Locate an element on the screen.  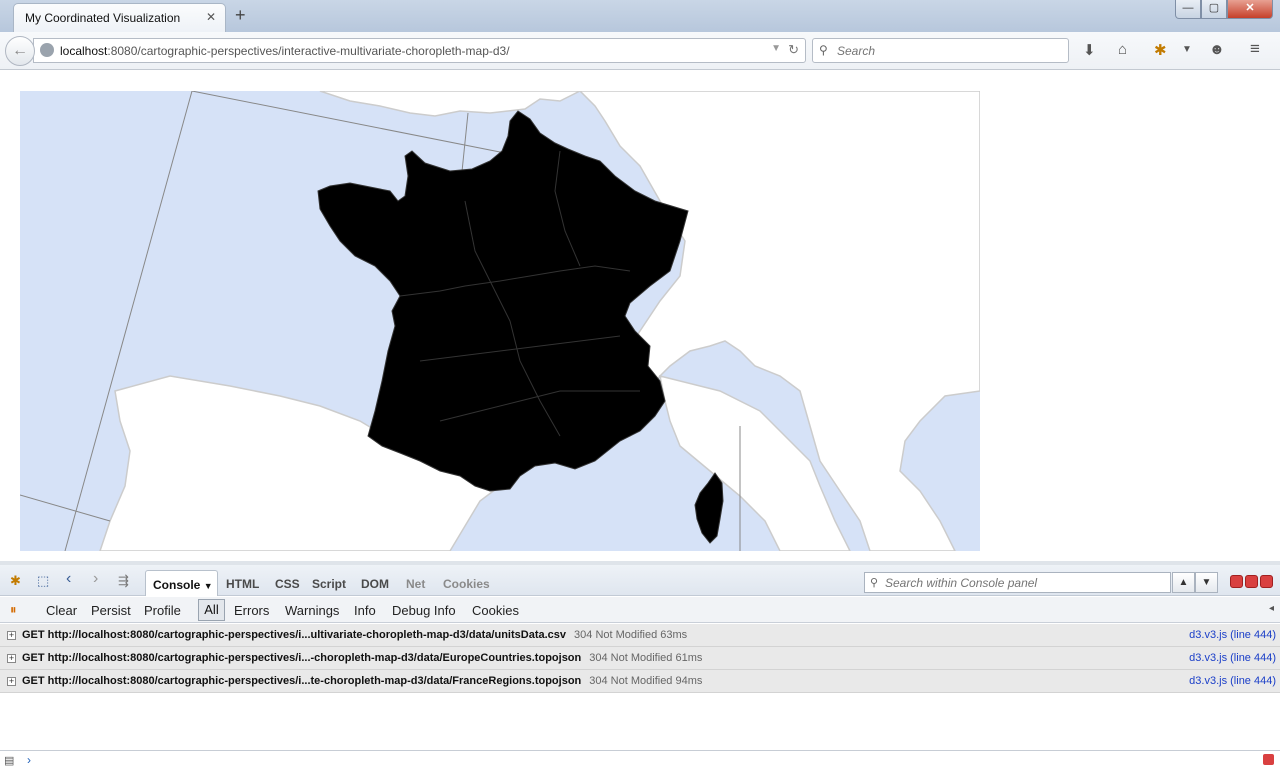
tab-close-icon: ✕ is located at coordinates (211, 17).